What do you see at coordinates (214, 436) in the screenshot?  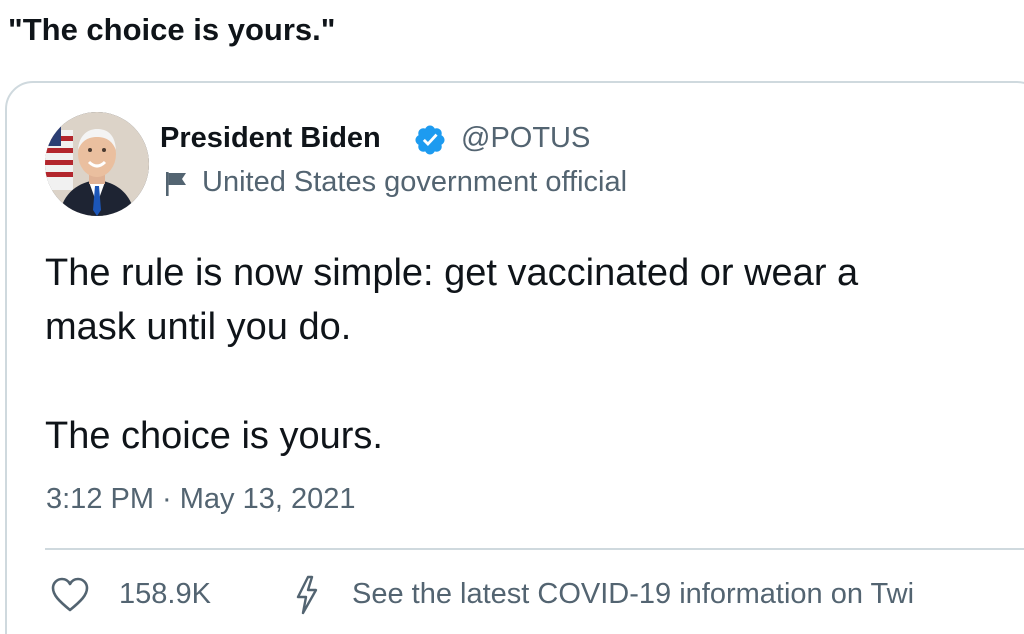 I see `tweet-text-line: The choice is yours.` at bounding box center [214, 436].